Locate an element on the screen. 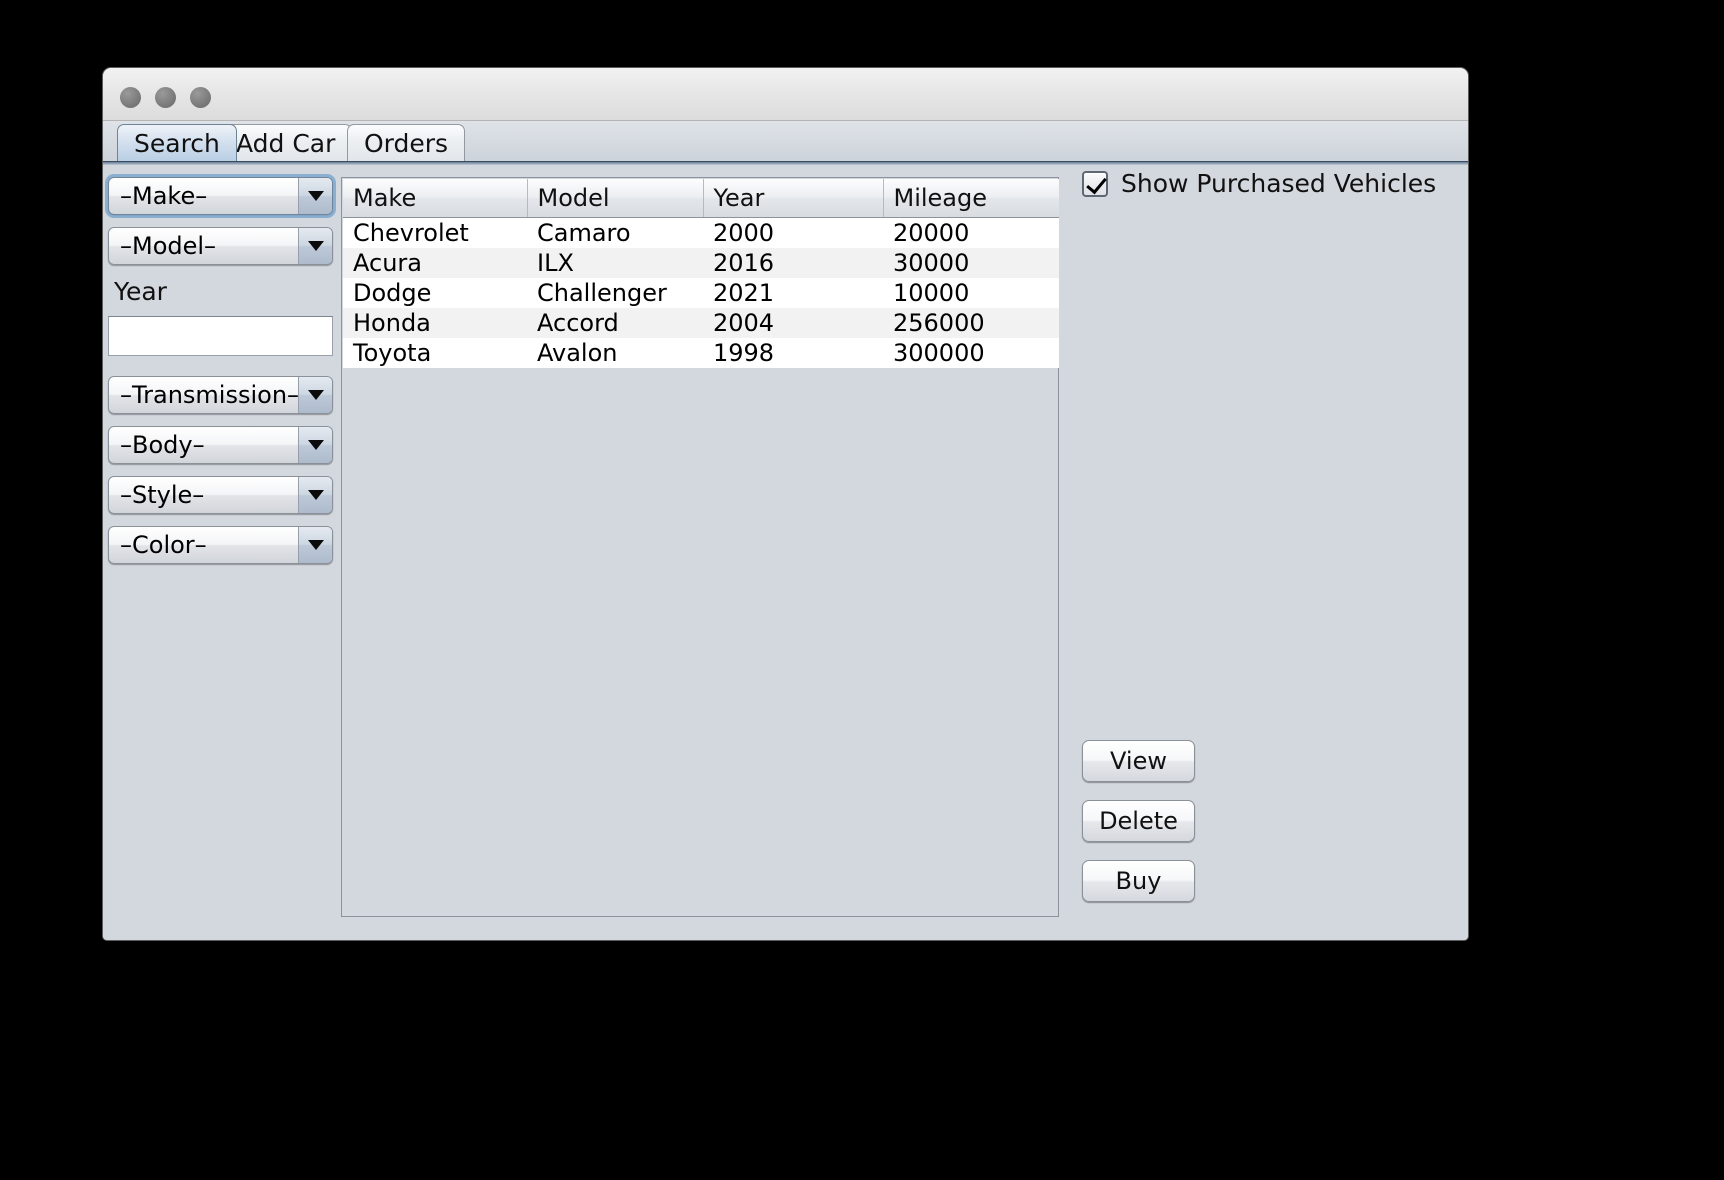  tab-orders-label: Orders is located at coordinates (406, 143).